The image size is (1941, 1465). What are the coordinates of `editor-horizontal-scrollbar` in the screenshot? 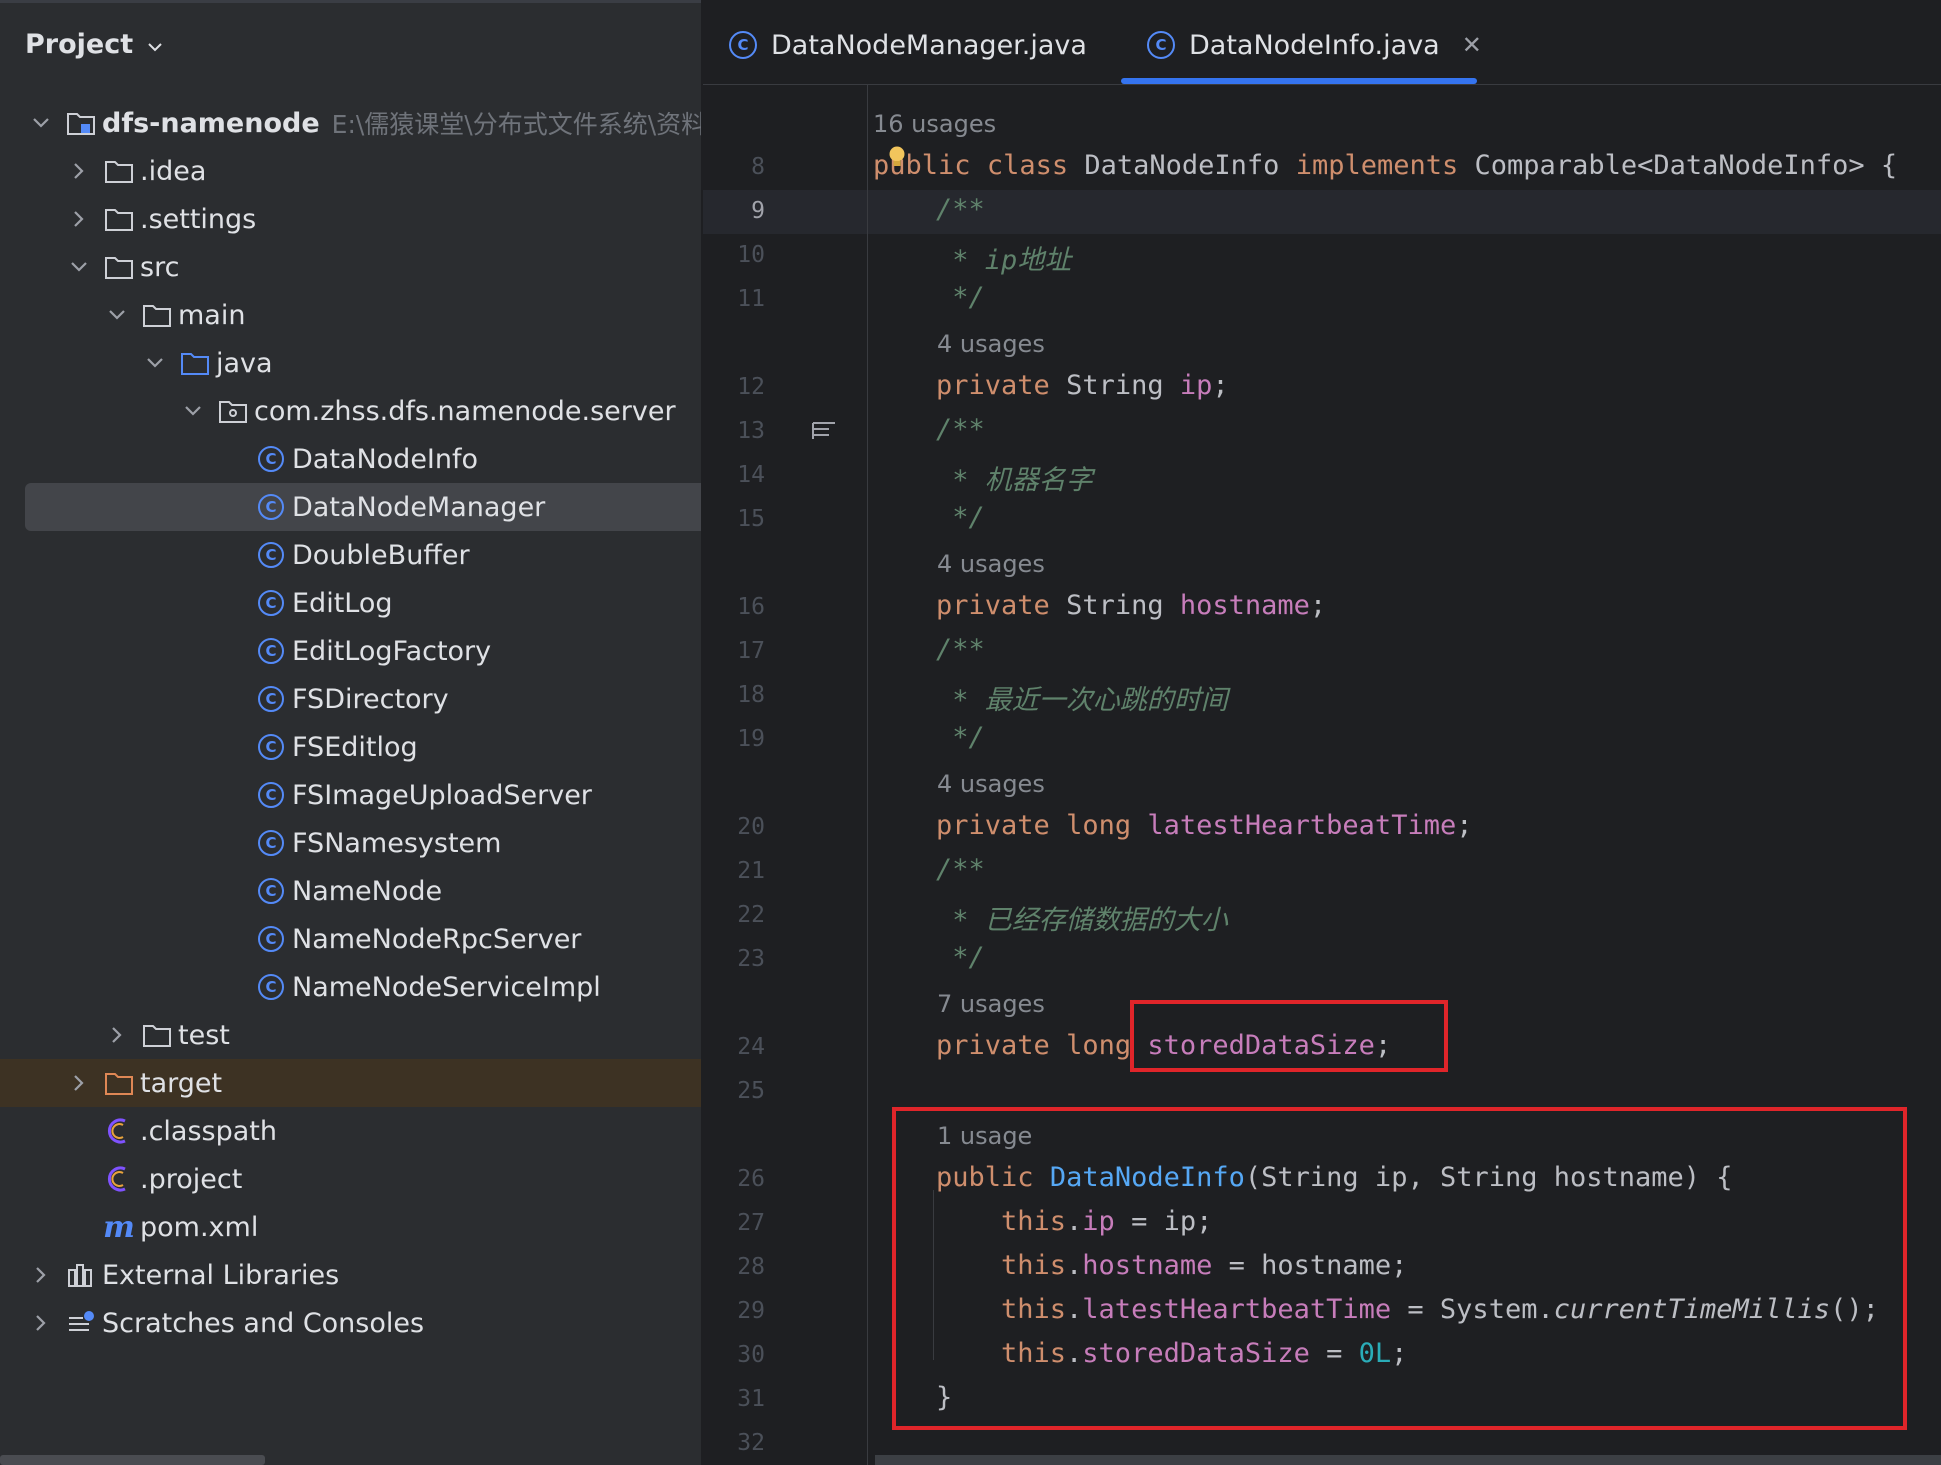 It's located at (1408, 1460).